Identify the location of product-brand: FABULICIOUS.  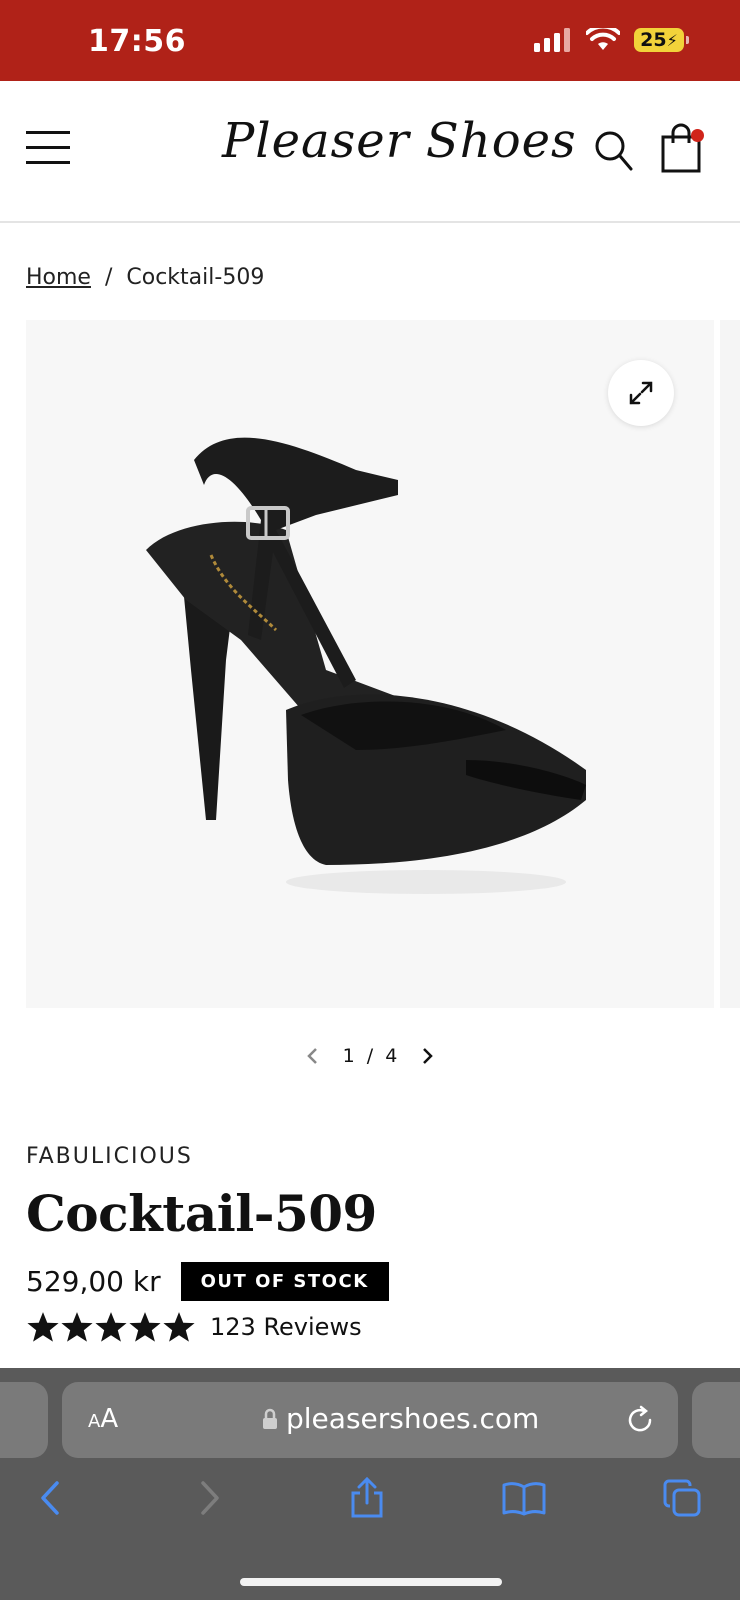
(109, 1156).